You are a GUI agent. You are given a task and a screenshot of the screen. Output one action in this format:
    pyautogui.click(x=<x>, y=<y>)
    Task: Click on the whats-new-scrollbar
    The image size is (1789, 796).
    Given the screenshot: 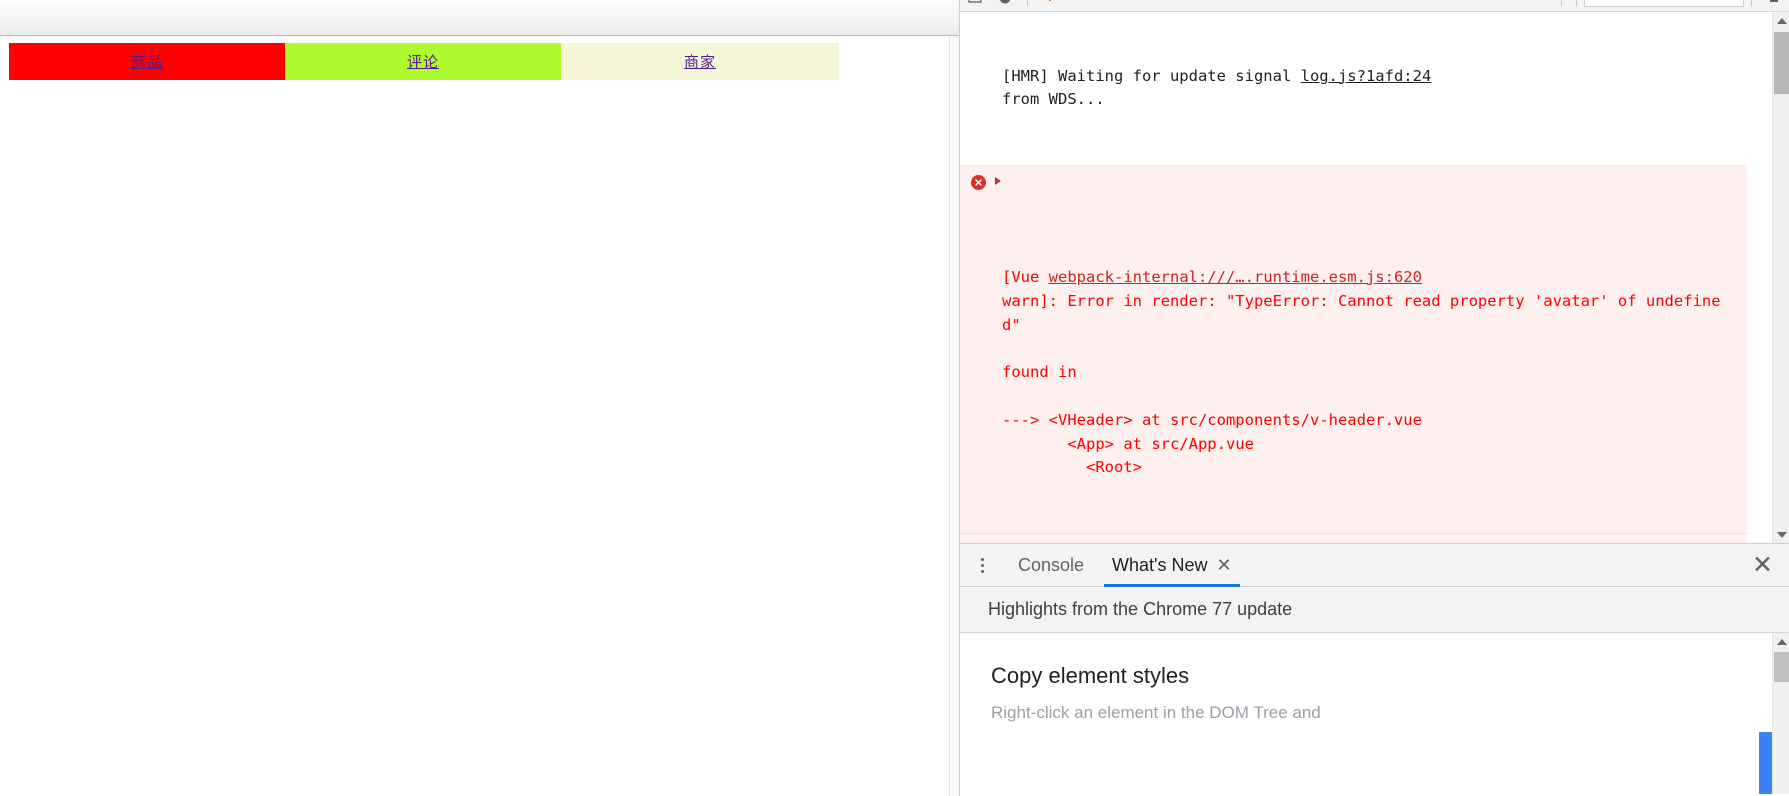 What is the action you would take?
    pyautogui.click(x=1780, y=713)
    